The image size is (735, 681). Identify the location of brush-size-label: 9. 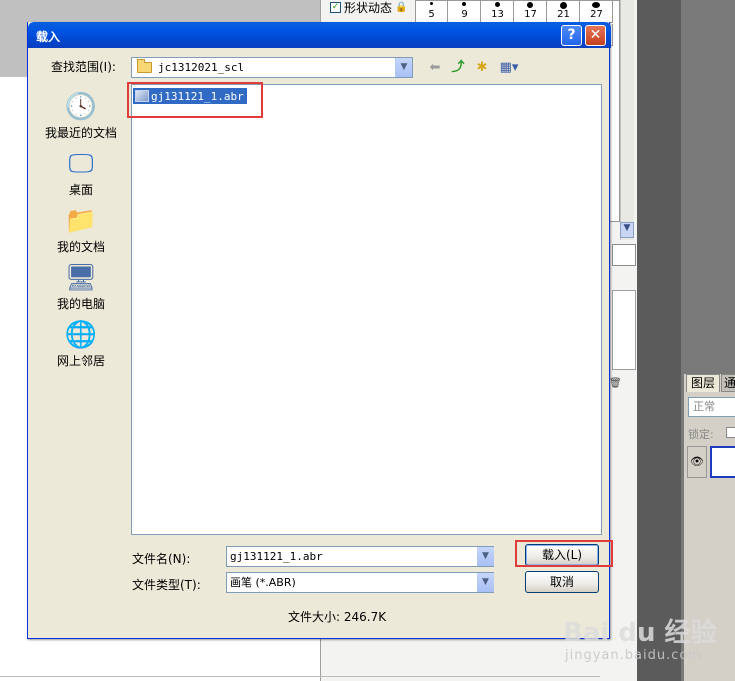
(464, 14).